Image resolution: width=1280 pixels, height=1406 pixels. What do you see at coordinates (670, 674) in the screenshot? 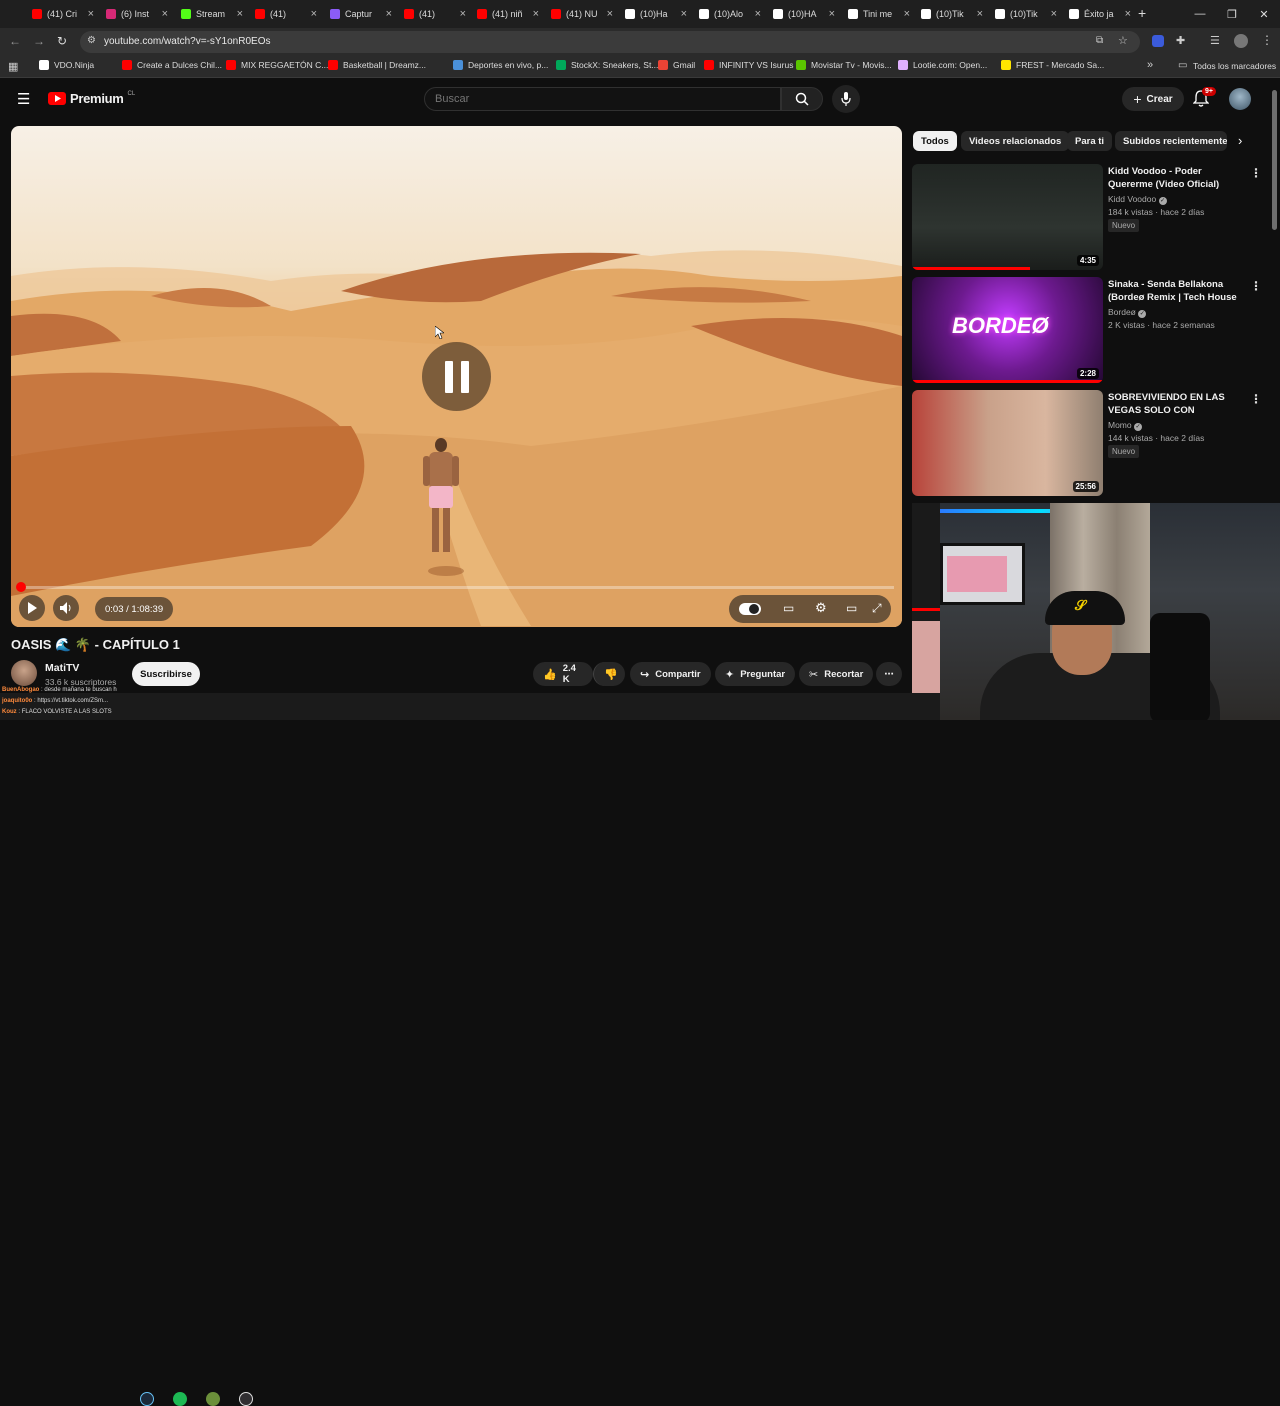
I see `share-button: ↪ Compartir` at bounding box center [670, 674].